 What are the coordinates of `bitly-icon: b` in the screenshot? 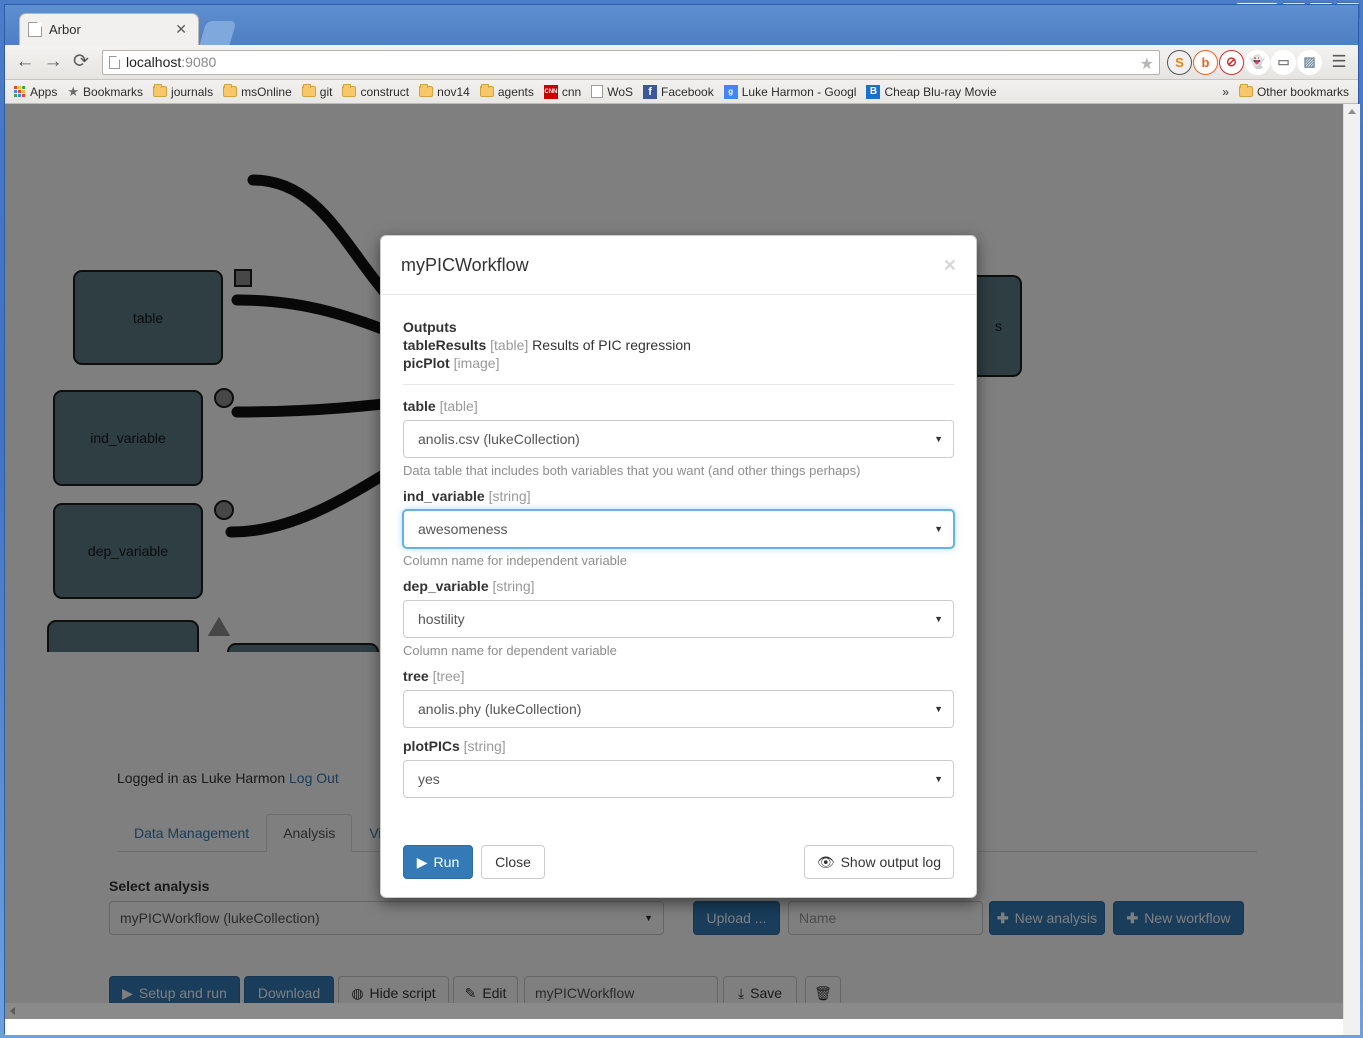 It's located at (1205, 62).